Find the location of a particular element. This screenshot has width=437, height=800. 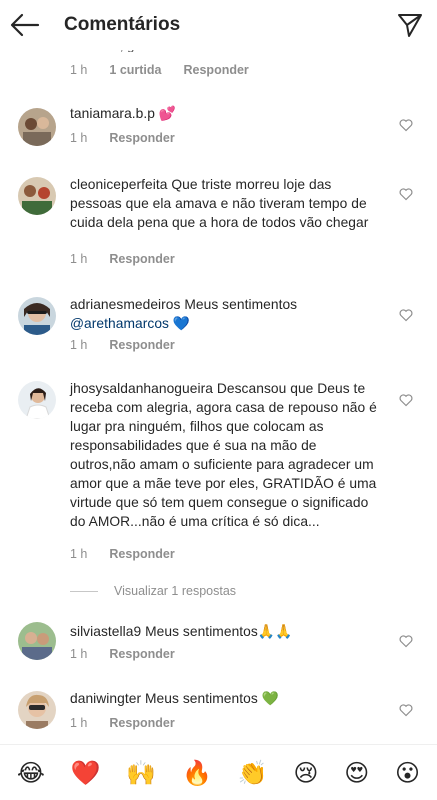

comment-message: Meus sentimentos is located at coordinates (241, 304).